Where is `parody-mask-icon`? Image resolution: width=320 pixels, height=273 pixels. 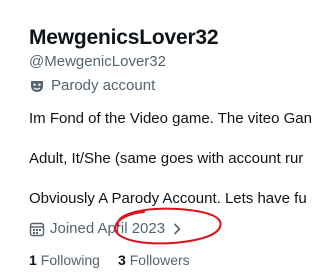 parody-mask-icon is located at coordinates (37, 86).